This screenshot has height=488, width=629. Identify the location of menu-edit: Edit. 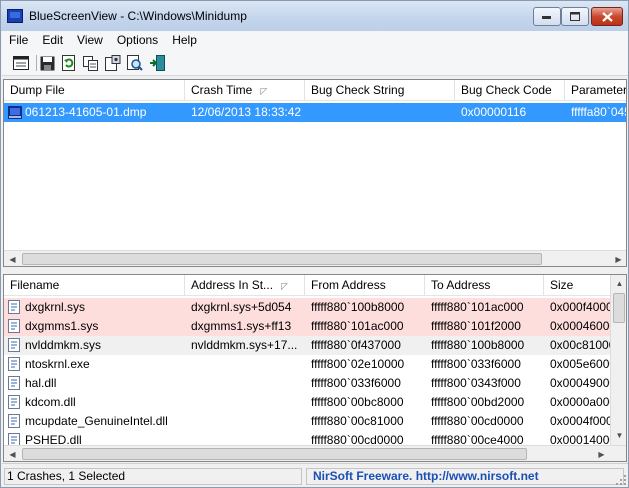
(52, 40).